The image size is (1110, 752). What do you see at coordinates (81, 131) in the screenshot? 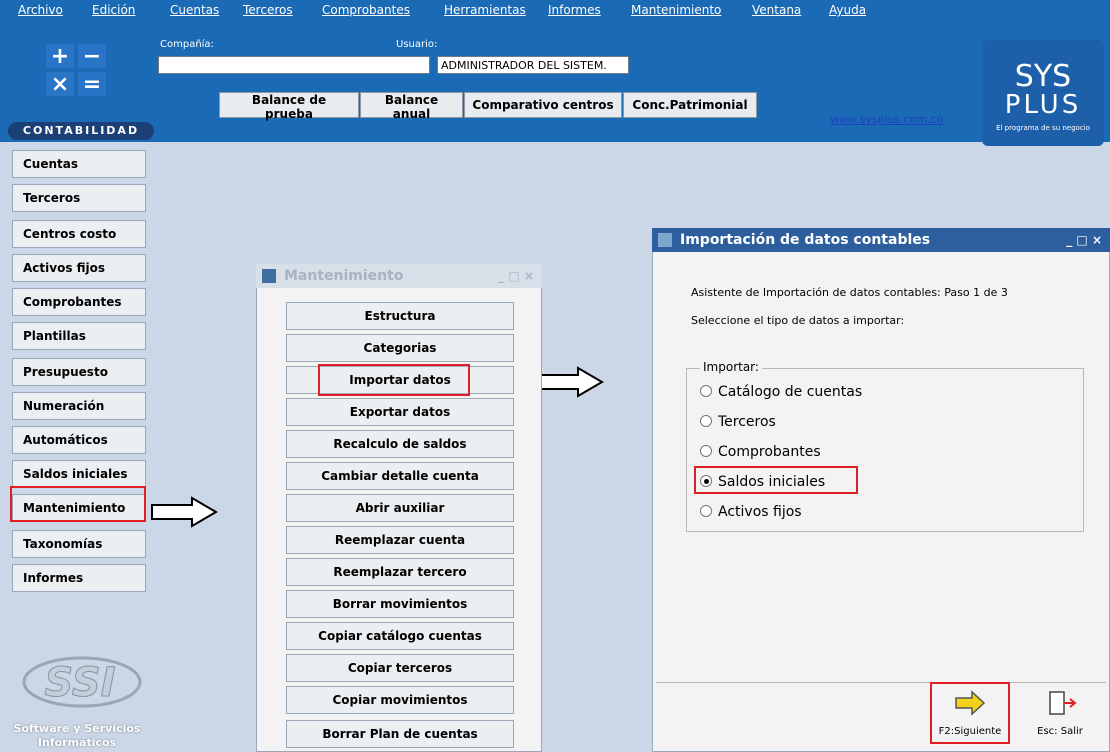
I see `contabilidad-tab: CONTABILIDAD` at bounding box center [81, 131].